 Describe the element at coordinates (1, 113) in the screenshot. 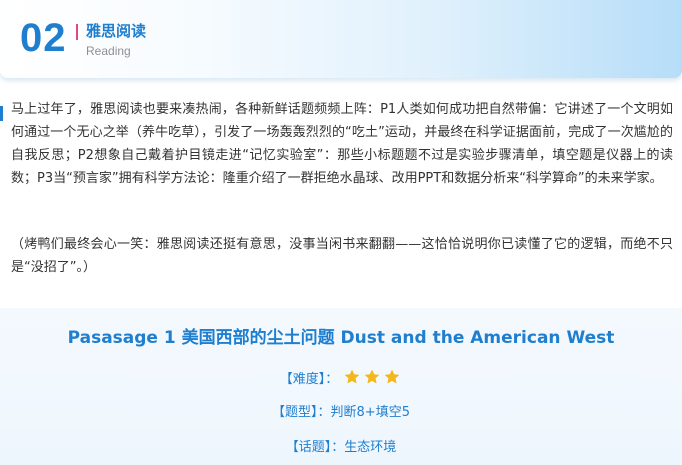

I see `intro-accent-bar` at that location.